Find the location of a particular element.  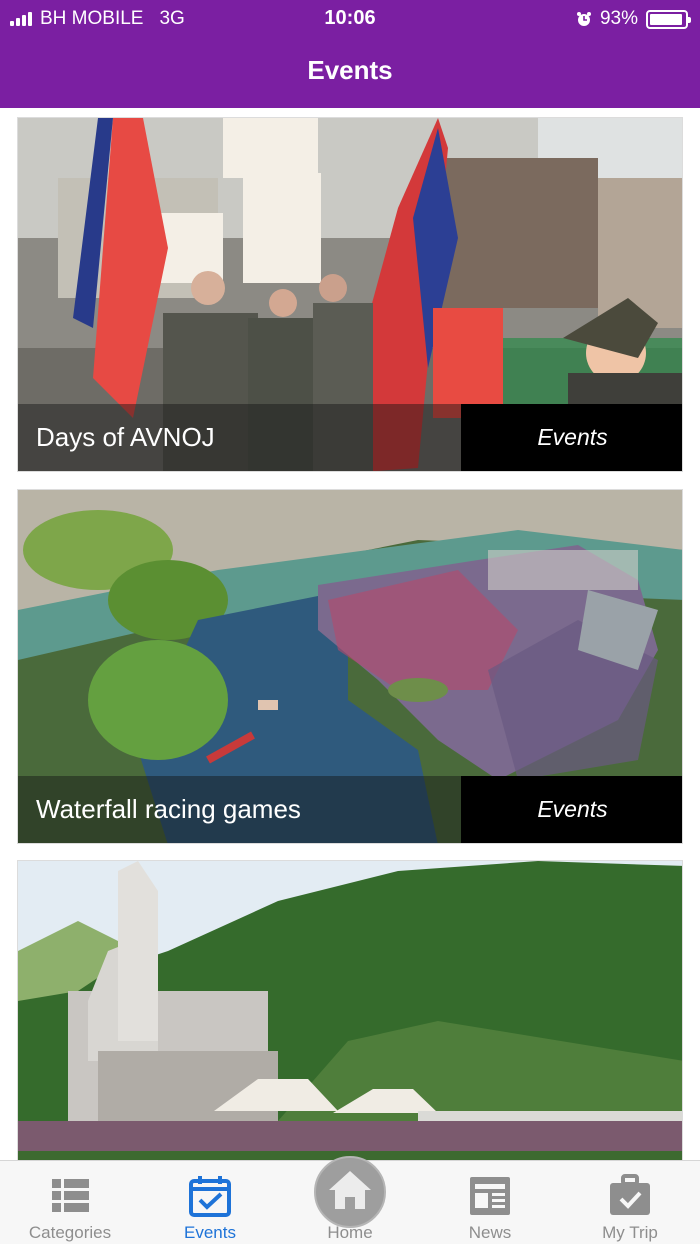

home-icon is located at coordinates (350, 1190).